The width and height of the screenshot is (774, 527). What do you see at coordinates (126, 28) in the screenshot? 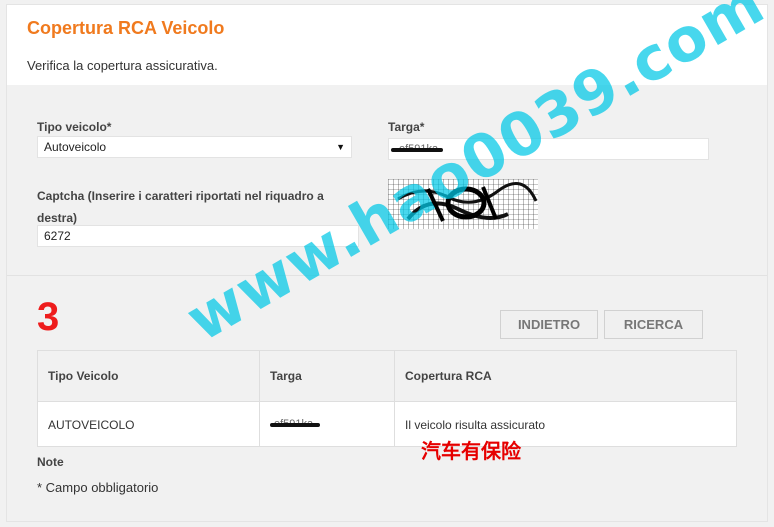
I see `page-title: Copertura RCA Veicolo` at bounding box center [126, 28].